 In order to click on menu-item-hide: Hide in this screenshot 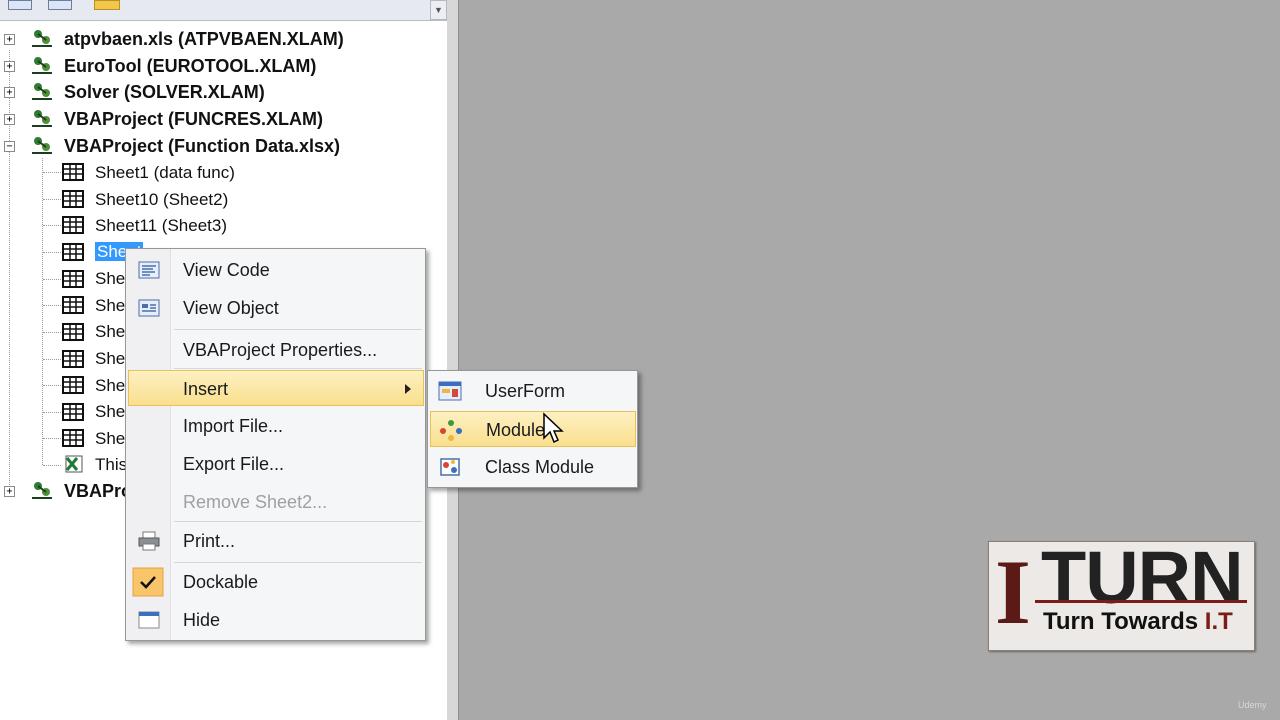, I will do `click(276, 620)`.